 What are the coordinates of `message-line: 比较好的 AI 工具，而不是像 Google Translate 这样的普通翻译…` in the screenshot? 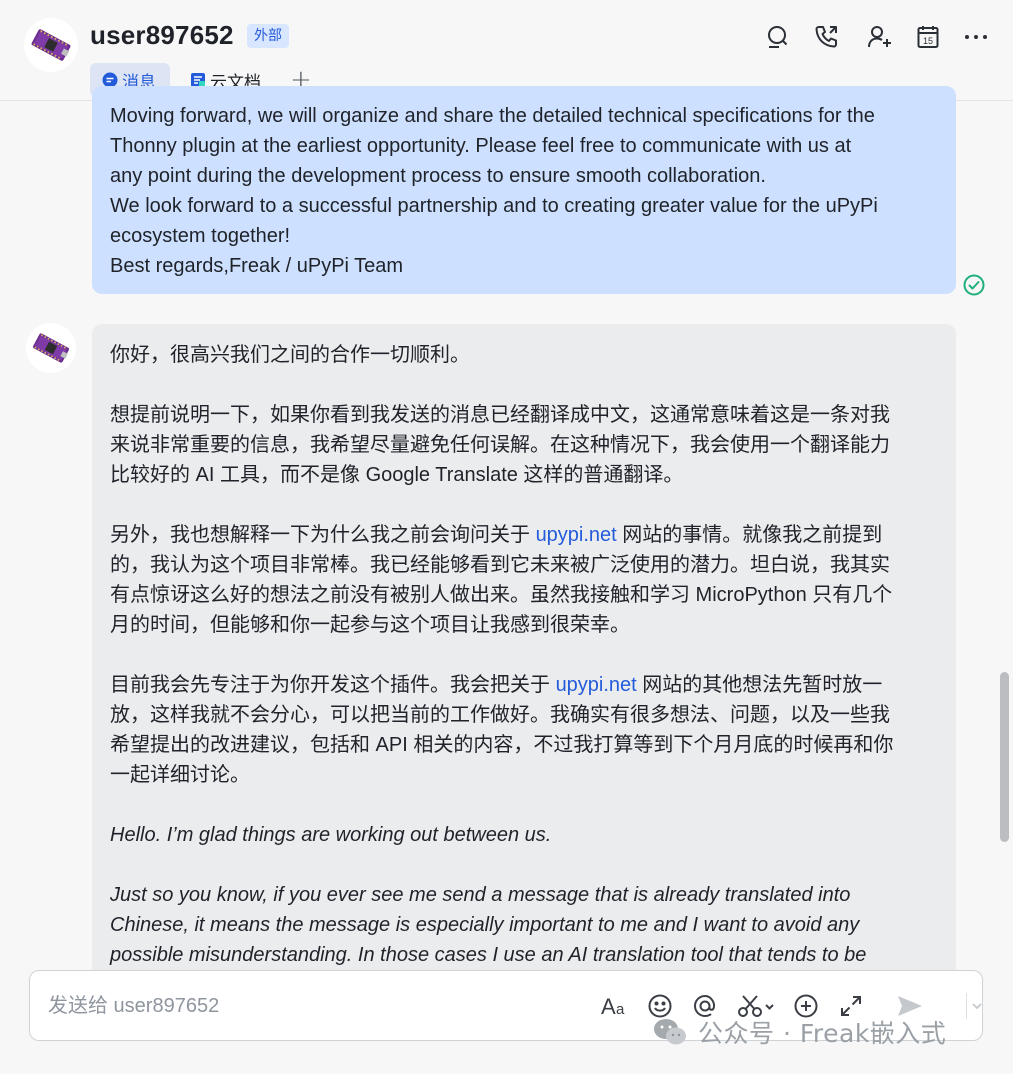 It's located at (397, 475).